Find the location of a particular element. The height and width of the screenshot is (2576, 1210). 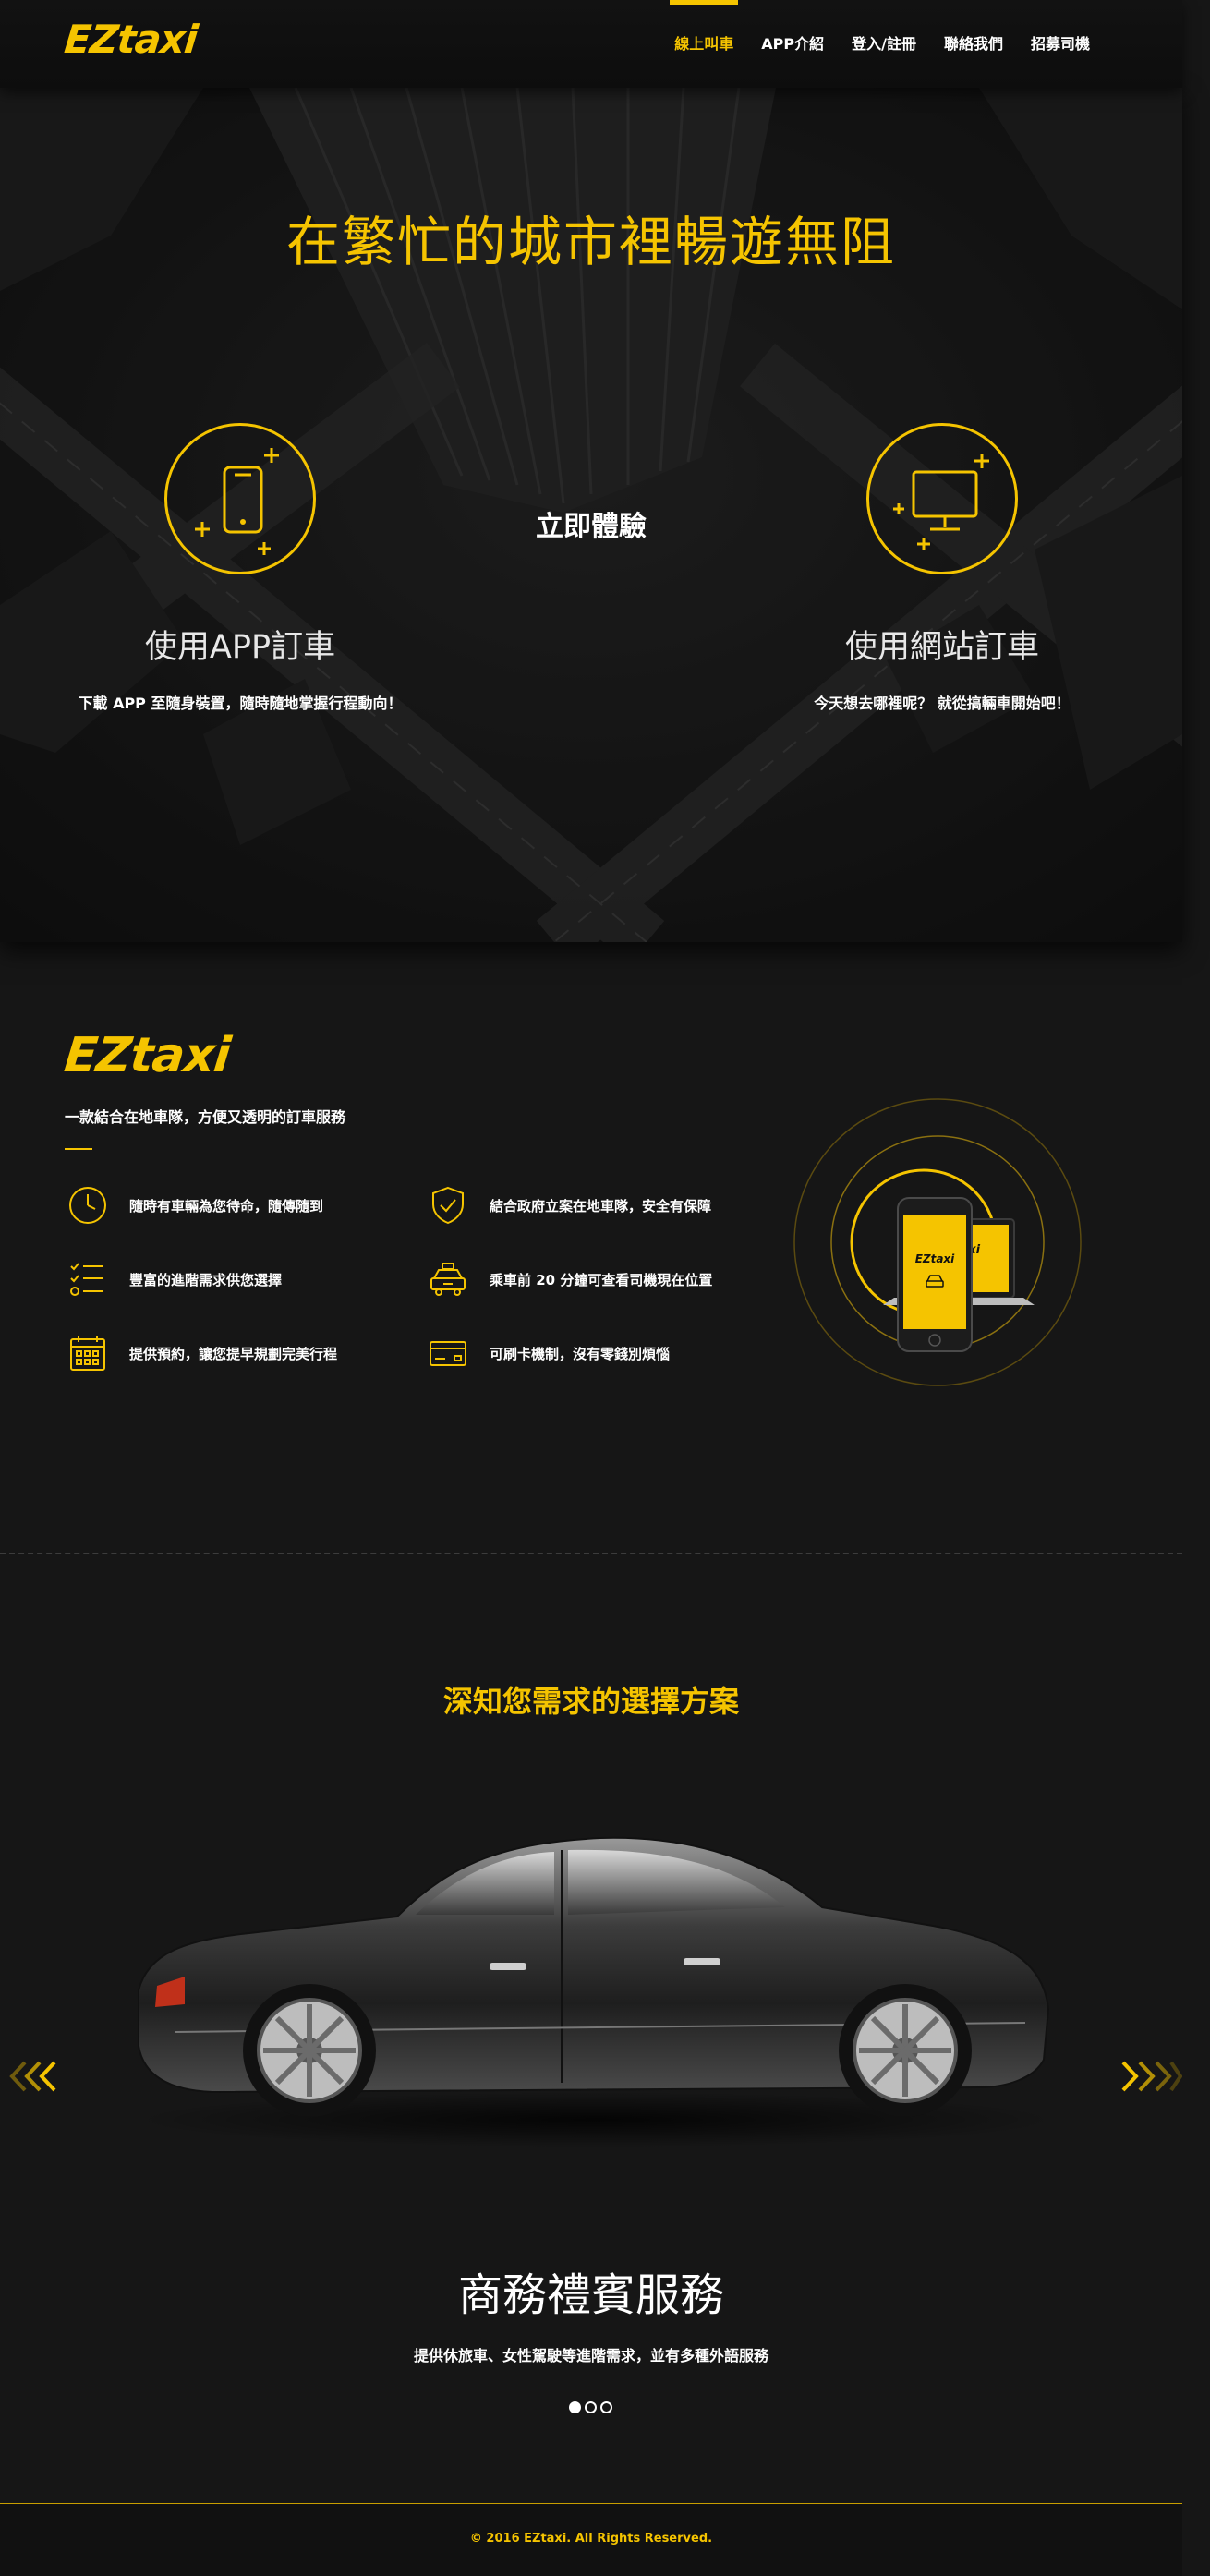

app-booking-circle is located at coordinates (240, 498).